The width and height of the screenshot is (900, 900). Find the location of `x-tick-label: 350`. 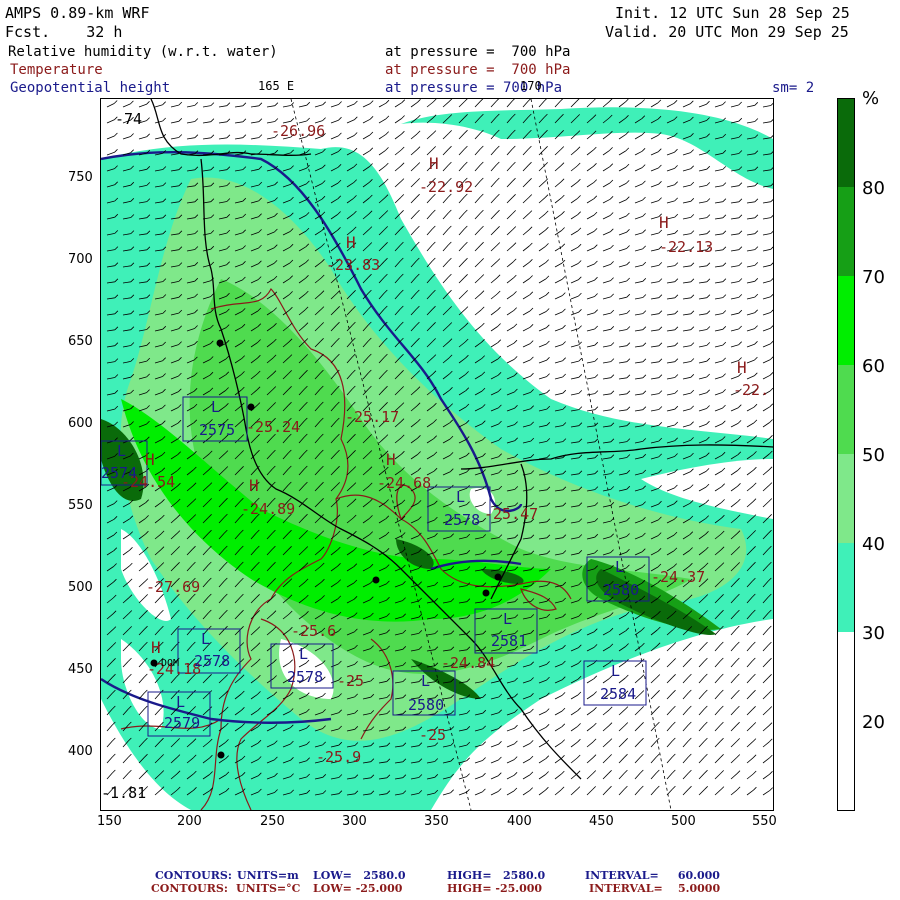

x-tick-label: 350 is located at coordinates (436, 821).